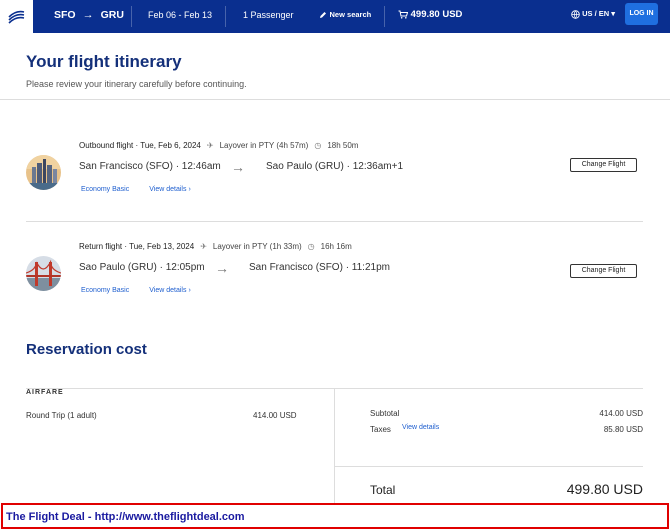 This screenshot has height=530, width=670. What do you see at coordinates (43, 172) in the screenshot?
I see `san-francisco-image` at bounding box center [43, 172].